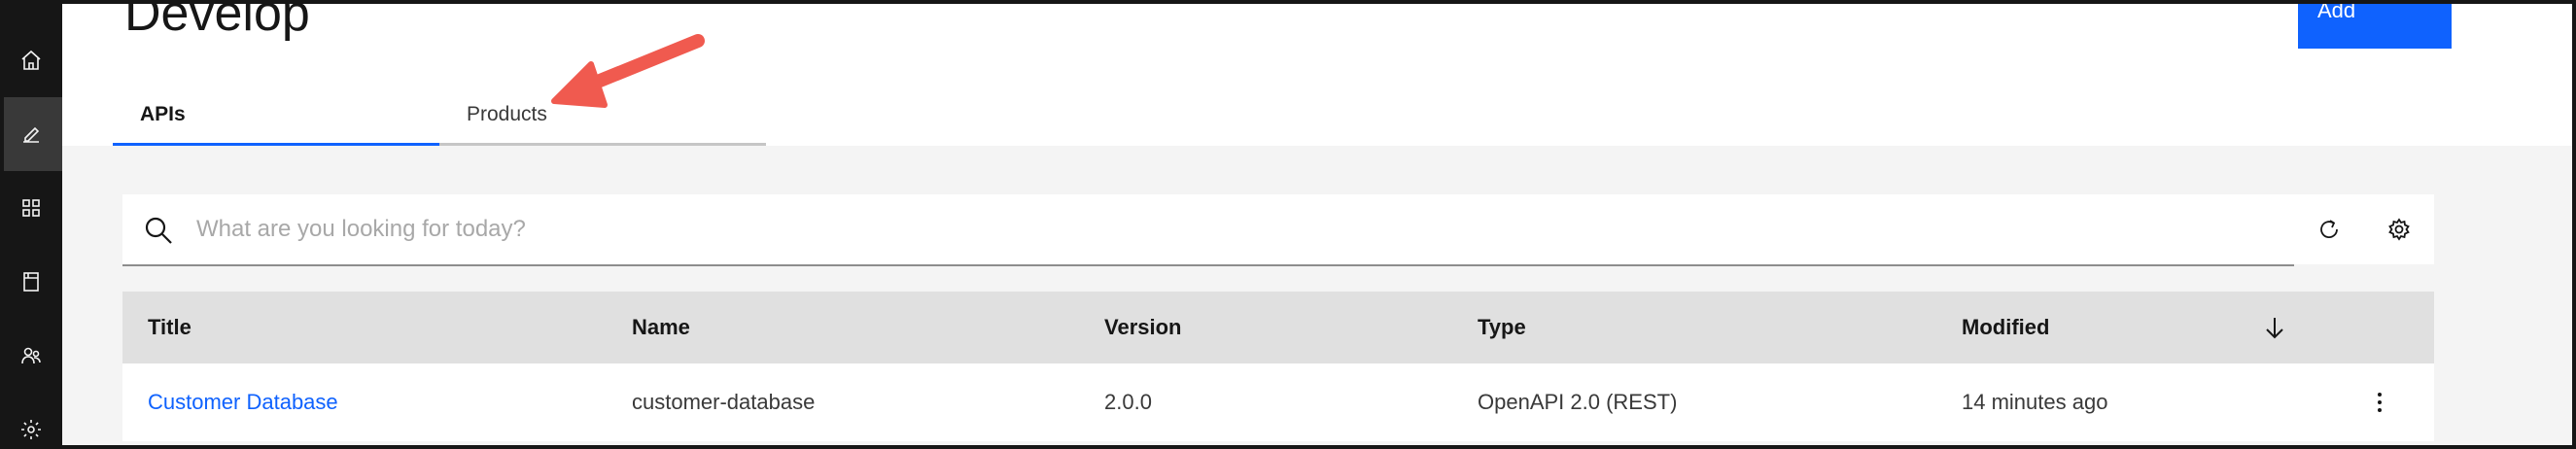  I want to click on tab-apis: APIs, so click(276, 119).